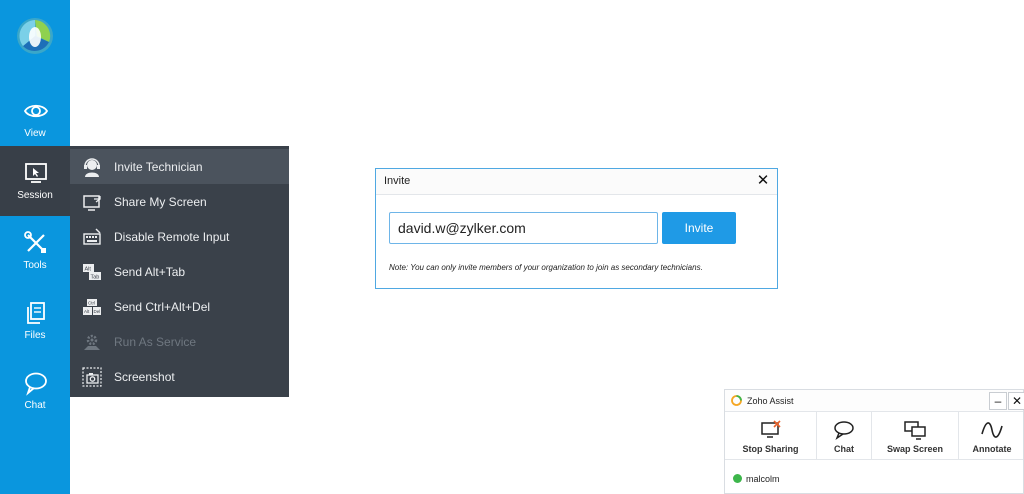 The height and width of the screenshot is (494, 1024). What do you see at coordinates (36, 384) in the screenshot?
I see `chat-icon` at bounding box center [36, 384].